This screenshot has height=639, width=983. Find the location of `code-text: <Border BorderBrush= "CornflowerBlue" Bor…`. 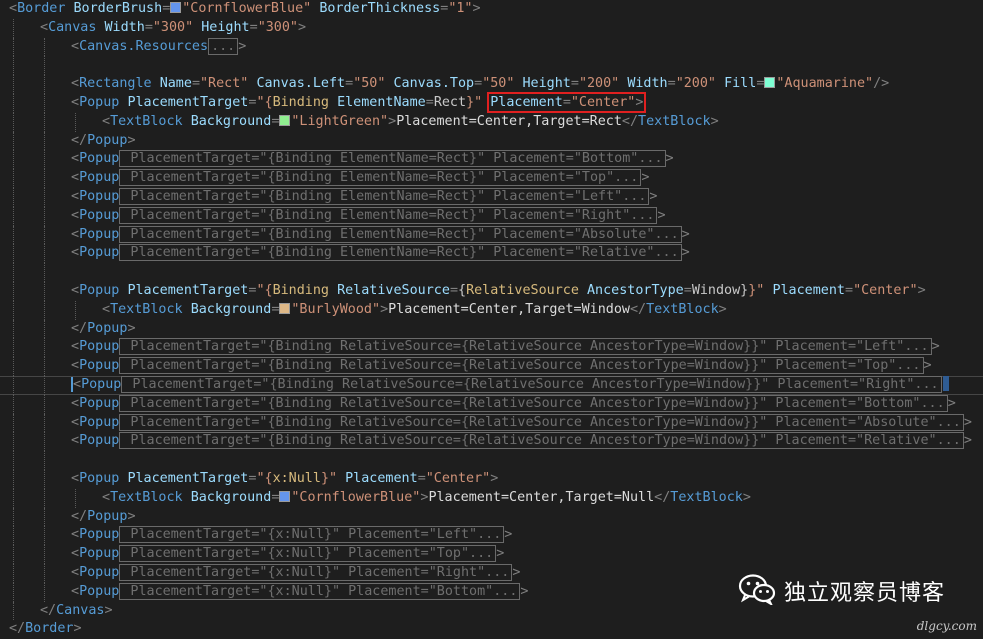

code-text: <Border BorderBrush= "CornflowerBlue" Bor… is located at coordinates (245, 9).